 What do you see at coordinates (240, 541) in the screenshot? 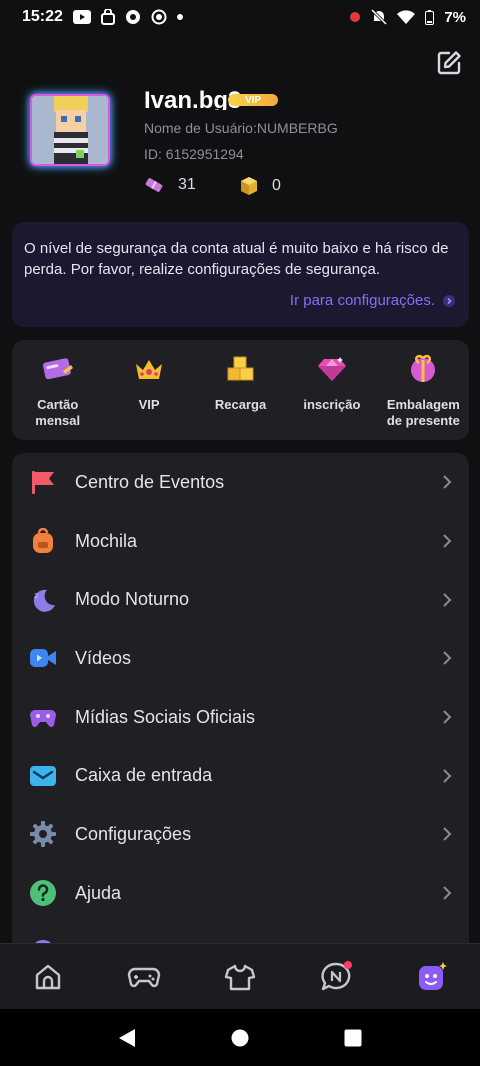
I see `menu-item-backpack: Mochila` at bounding box center [240, 541].